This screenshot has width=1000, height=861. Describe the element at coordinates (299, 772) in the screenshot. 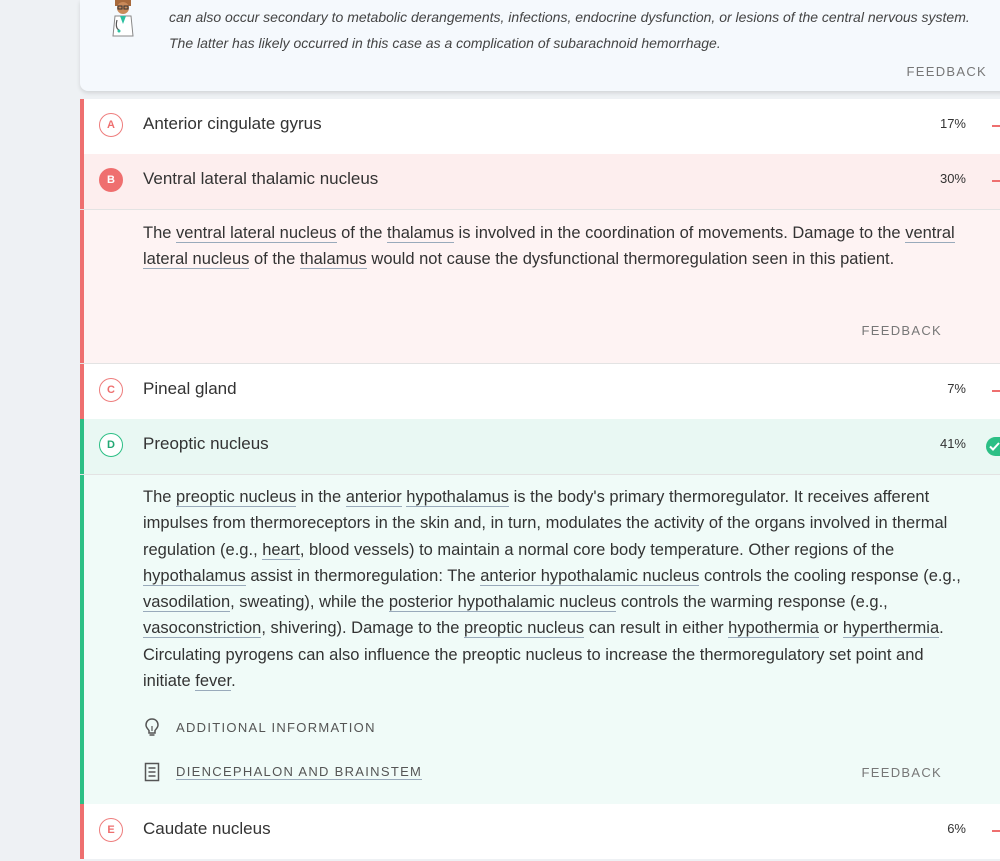

I see `article-link-label: DIENCEPHALON AND BRAINSTEM` at that location.